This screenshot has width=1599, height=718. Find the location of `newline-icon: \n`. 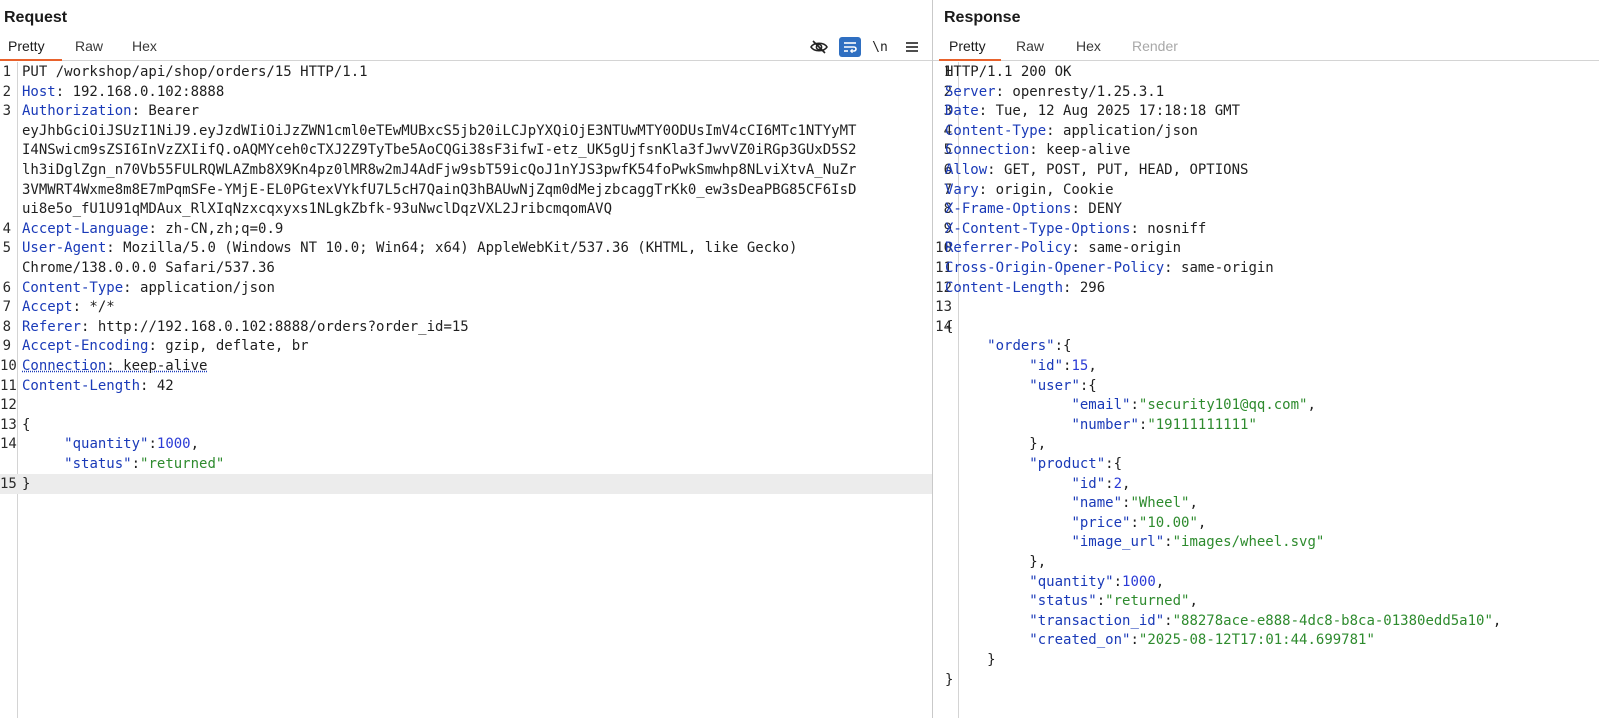

newline-icon: \n is located at coordinates (880, 47).